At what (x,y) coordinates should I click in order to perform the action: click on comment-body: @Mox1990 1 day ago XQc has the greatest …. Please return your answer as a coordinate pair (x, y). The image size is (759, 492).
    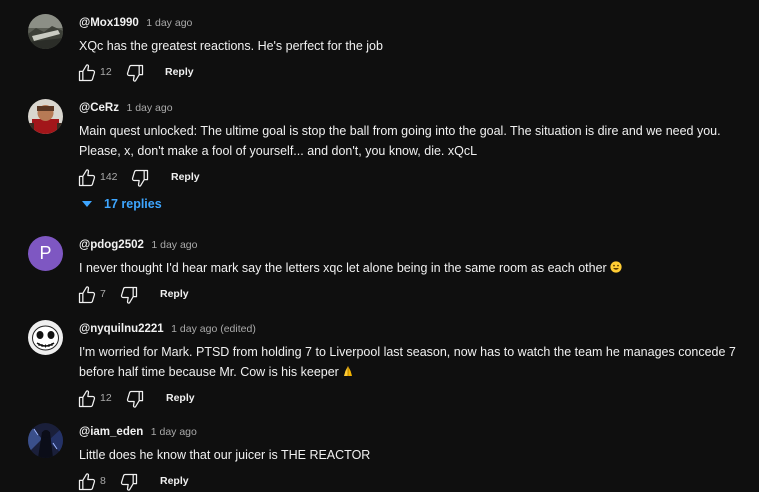
    Looking at the image, I should click on (416, 48).